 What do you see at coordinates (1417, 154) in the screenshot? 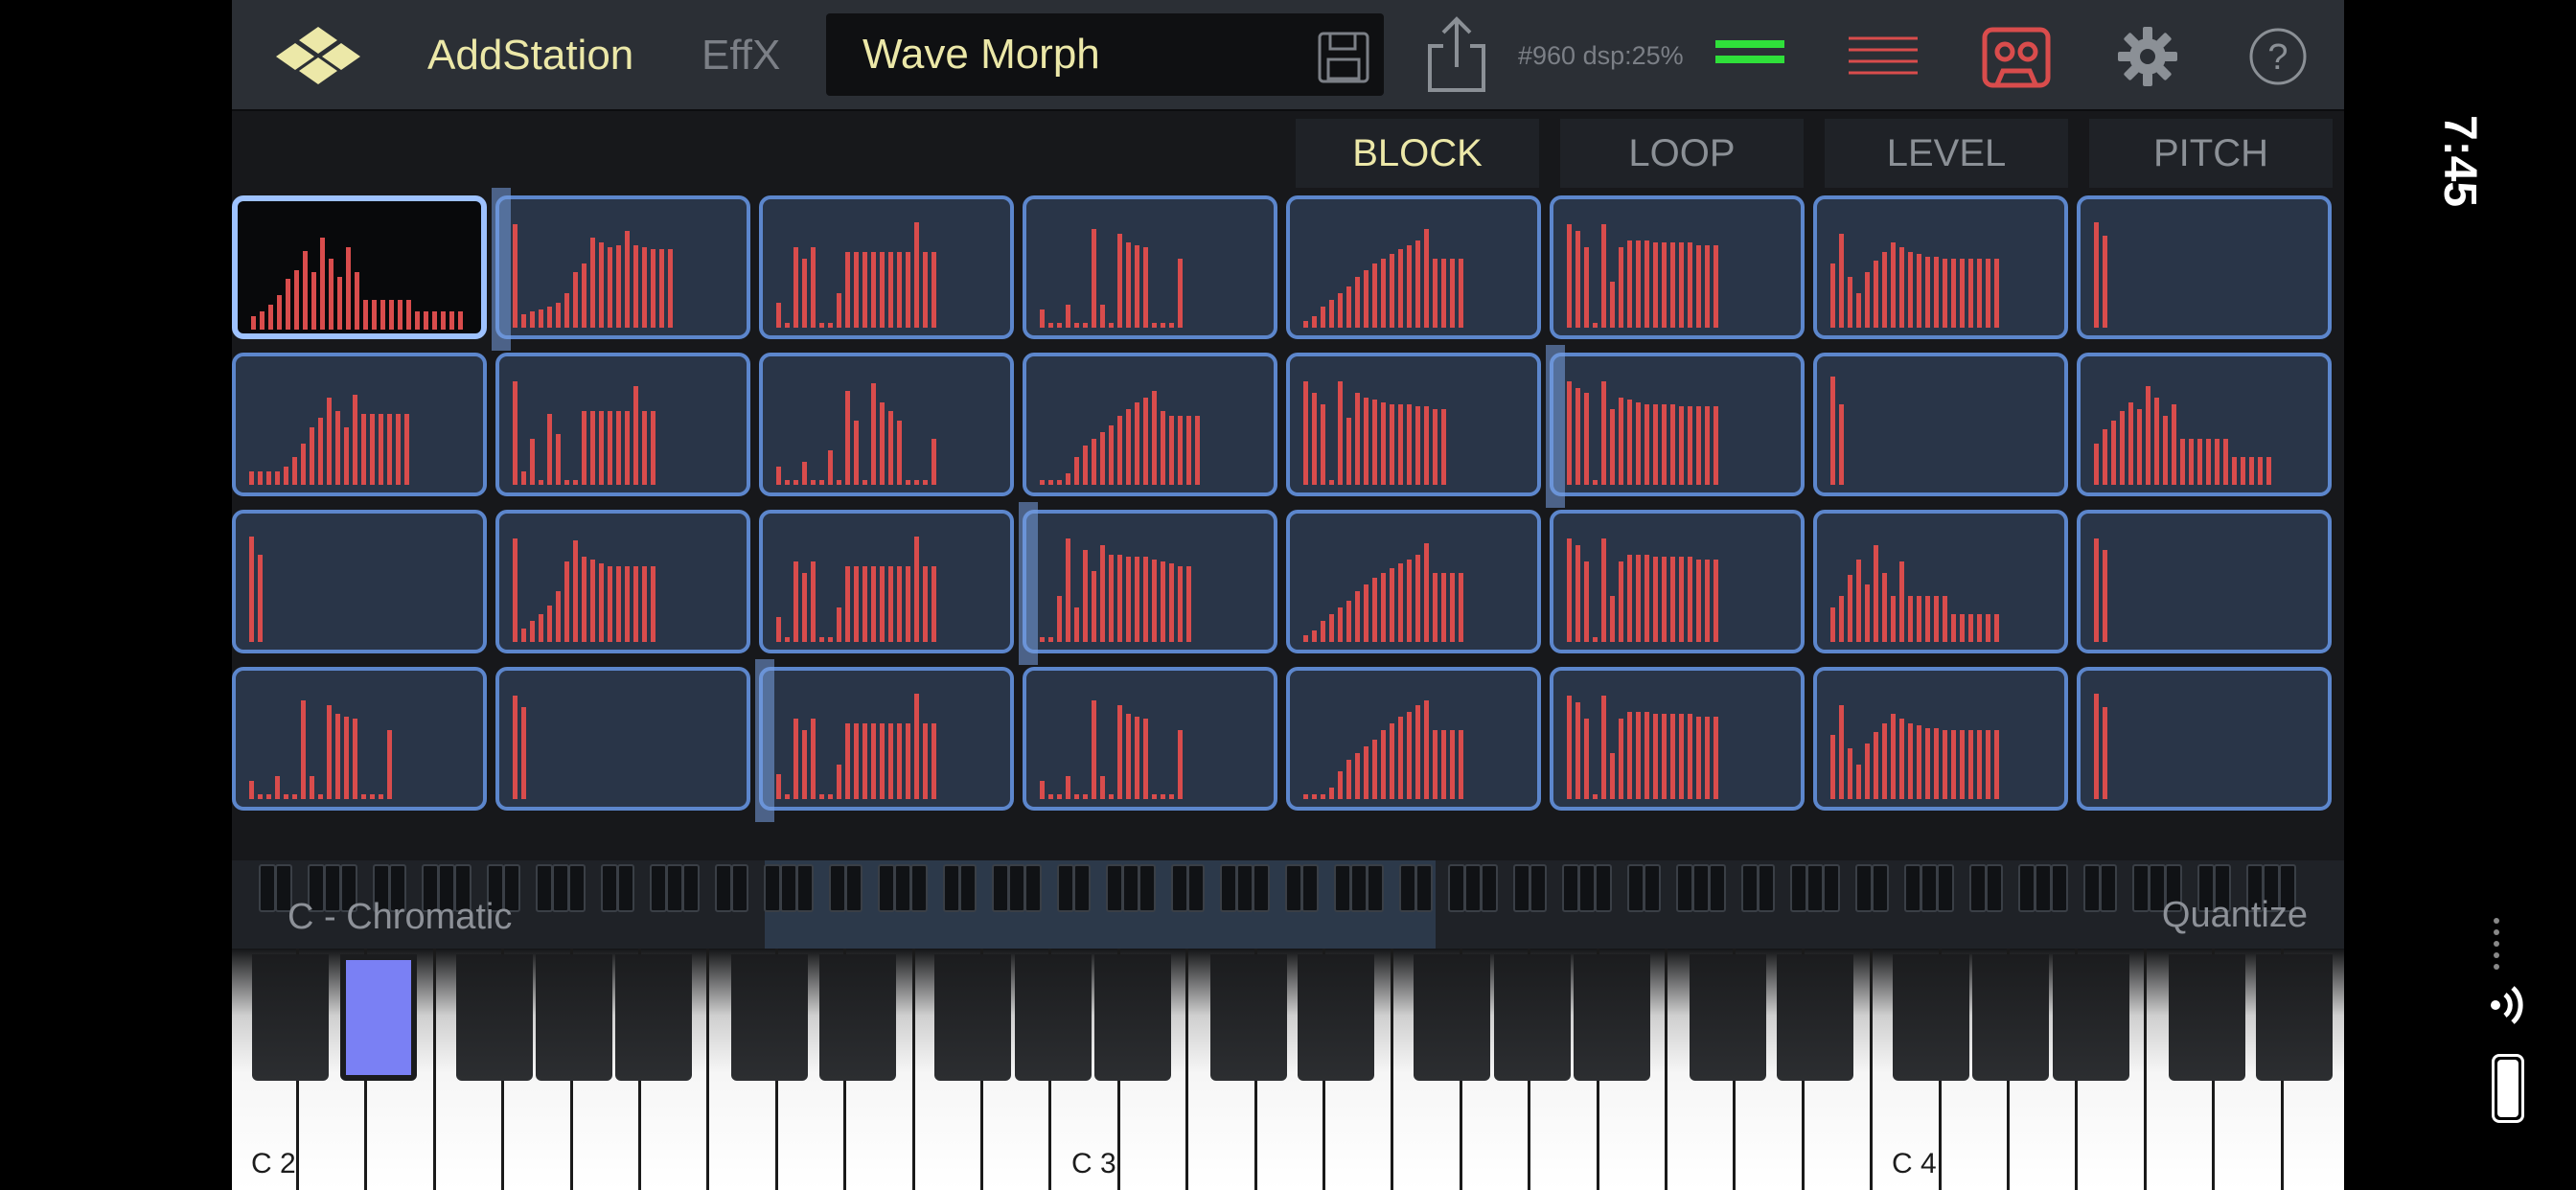
I see `tab-block: BLOCK` at bounding box center [1417, 154].